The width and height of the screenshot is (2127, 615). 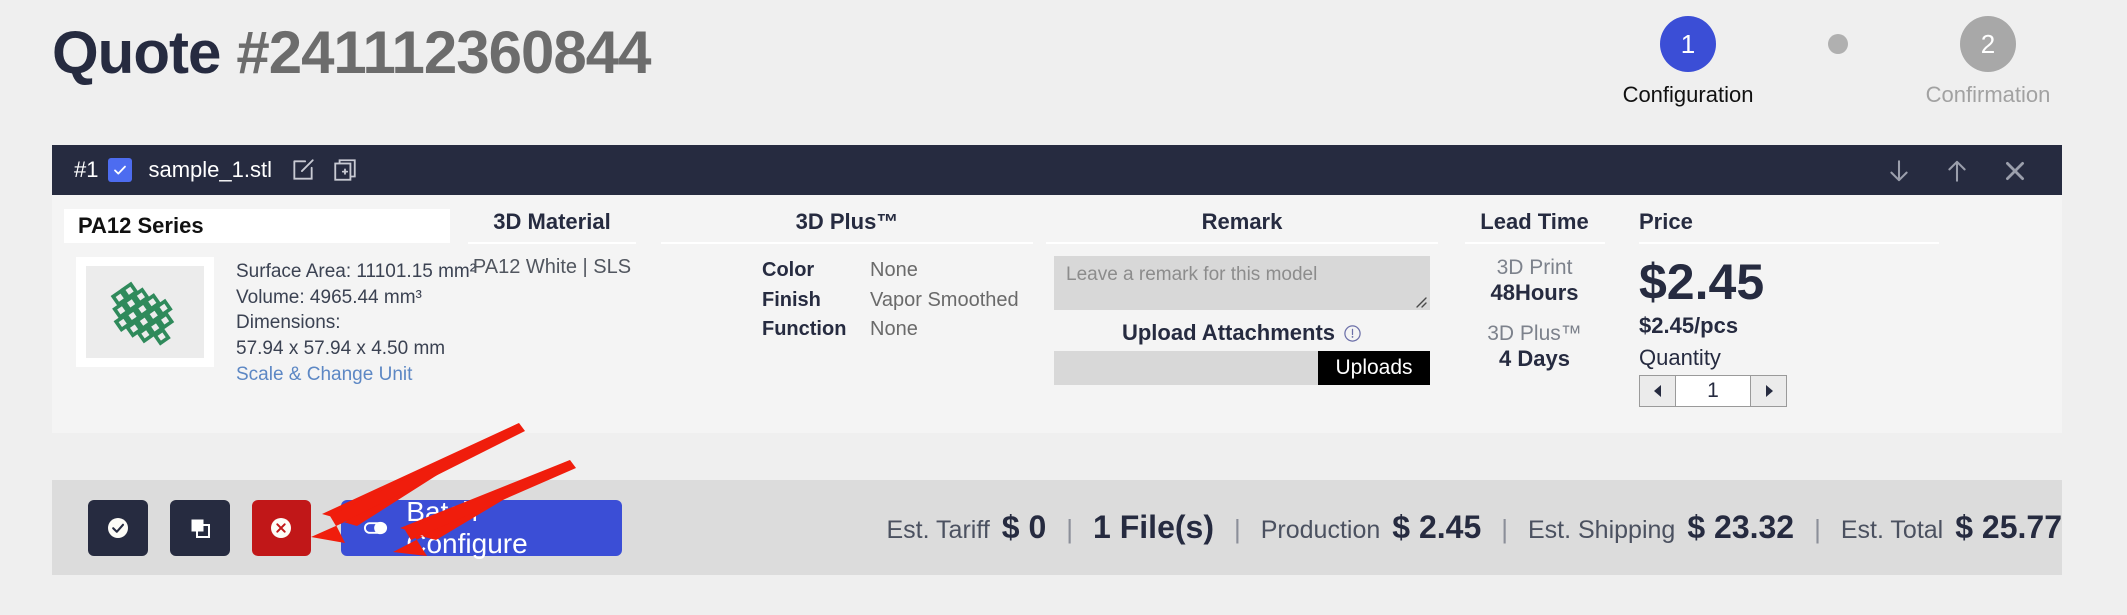 I want to click on duplicate-button, so click(x=199, y=527).